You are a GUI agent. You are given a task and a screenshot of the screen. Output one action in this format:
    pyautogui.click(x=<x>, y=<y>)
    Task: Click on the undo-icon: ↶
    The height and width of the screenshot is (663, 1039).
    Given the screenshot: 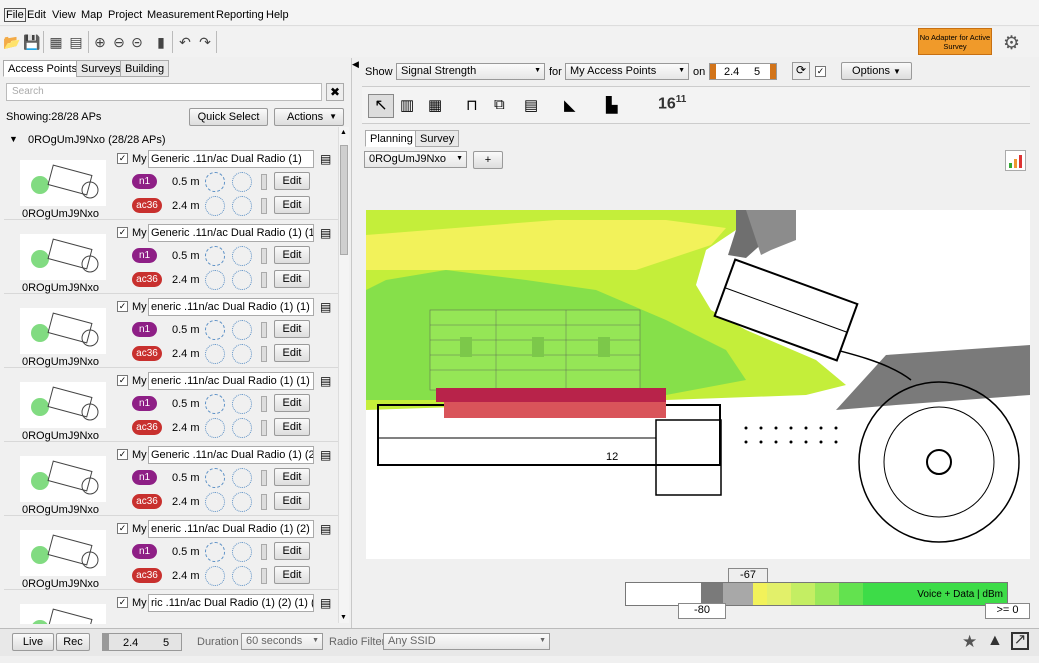 What is the action you would take?
    pyautogui.click(x=185, y=42)
    